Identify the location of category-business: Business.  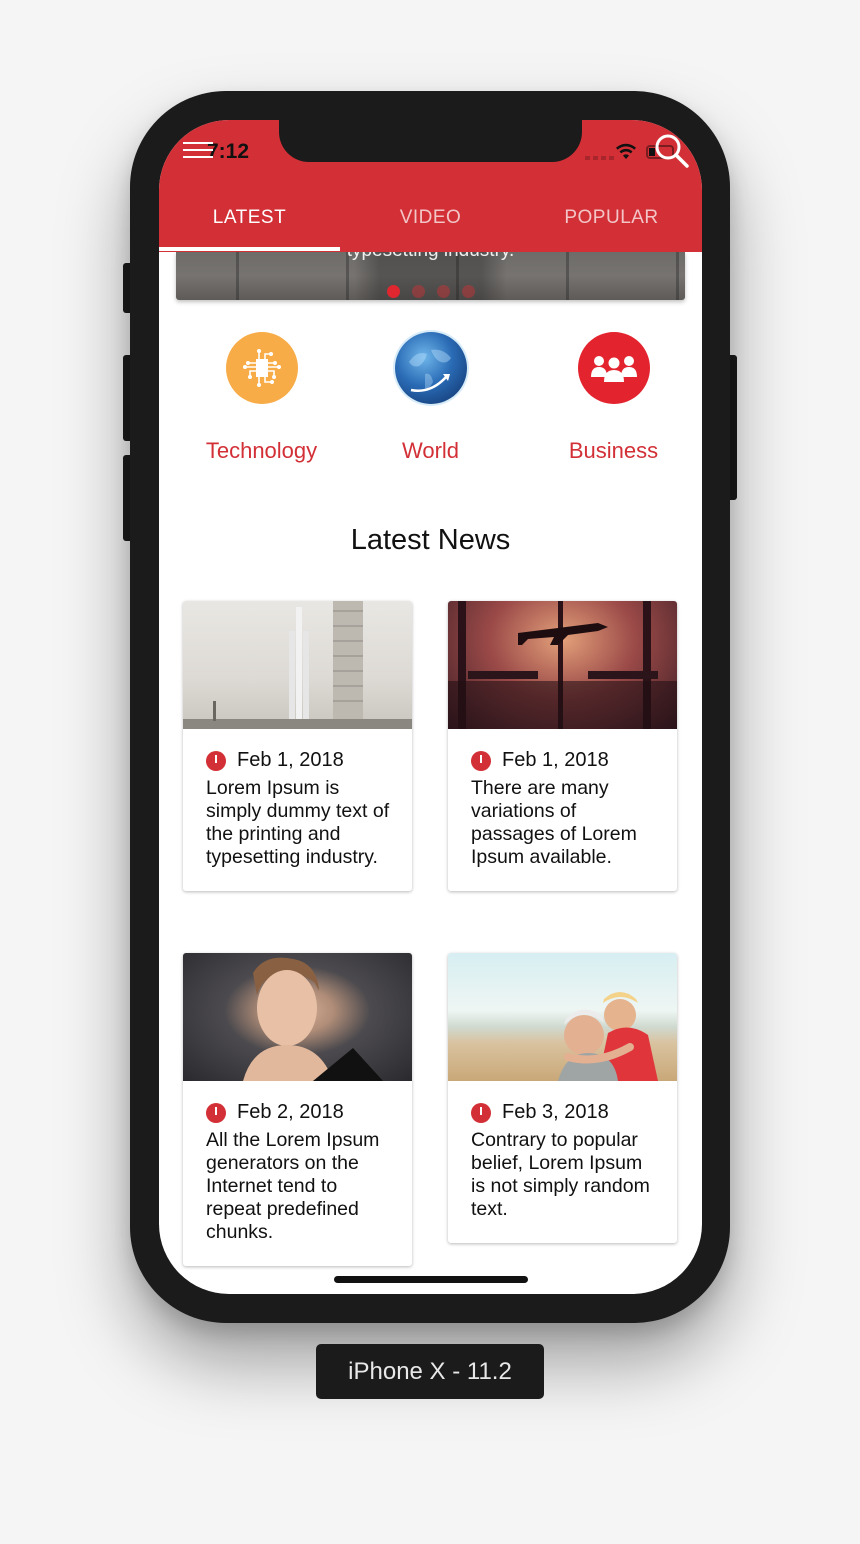
(612, 398).